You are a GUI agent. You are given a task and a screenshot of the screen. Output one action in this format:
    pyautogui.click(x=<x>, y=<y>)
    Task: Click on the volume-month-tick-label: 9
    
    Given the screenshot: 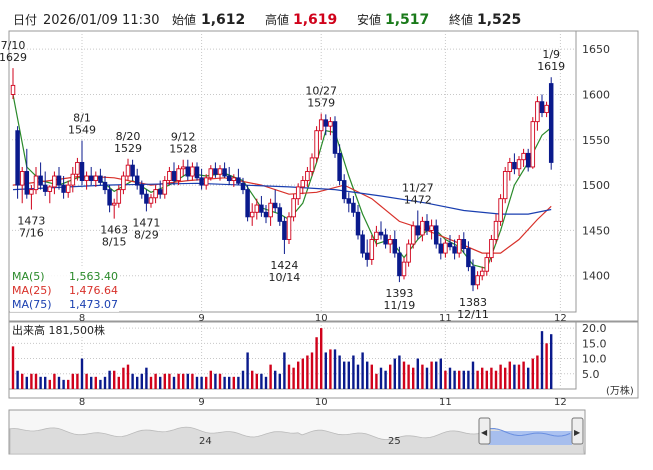 What is the action you would take?
    pyautogui.click(x=201, y=402)
    